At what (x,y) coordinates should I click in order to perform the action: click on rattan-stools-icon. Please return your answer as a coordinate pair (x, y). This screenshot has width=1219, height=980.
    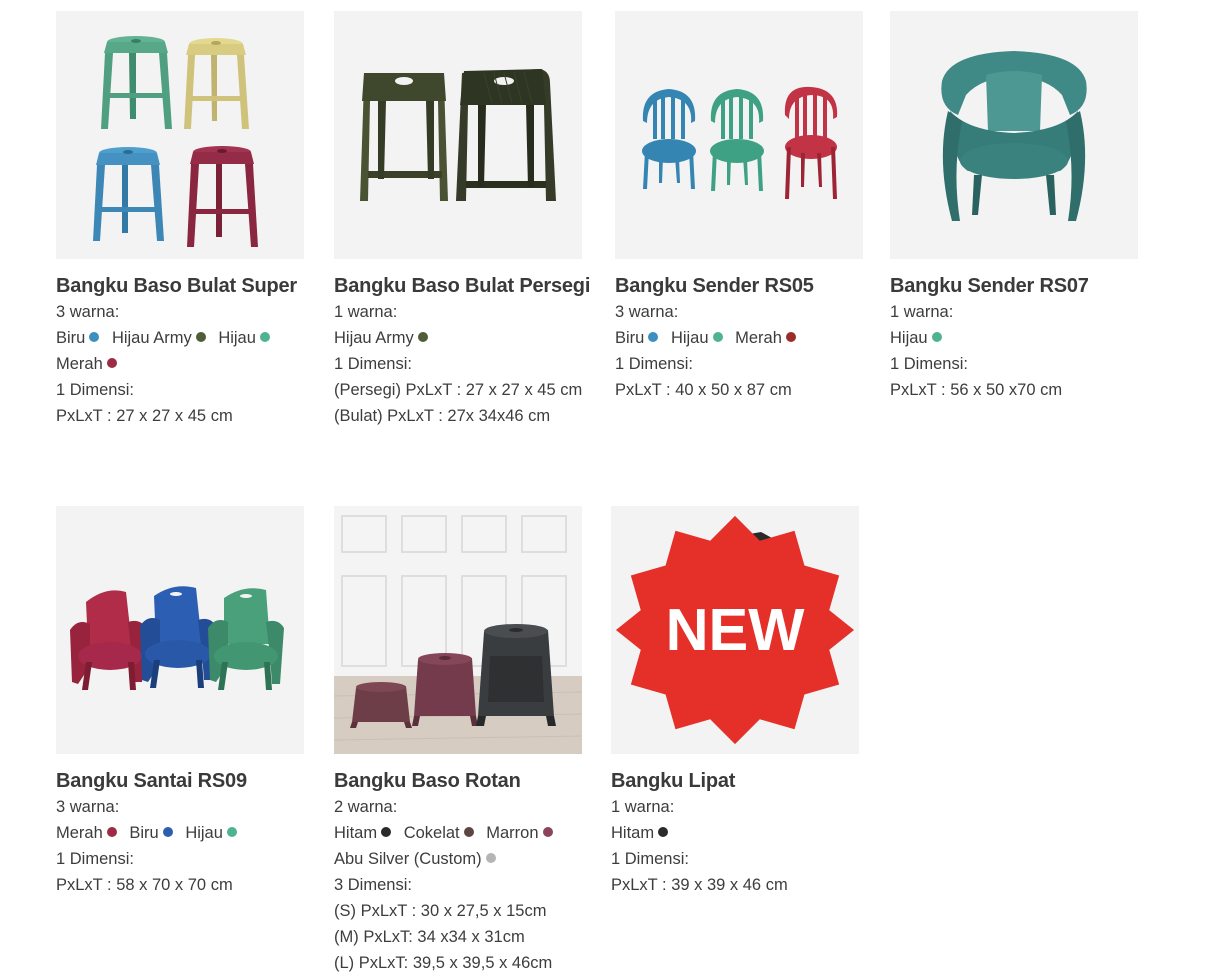
    Looking at the image, I should click on (458, 630).